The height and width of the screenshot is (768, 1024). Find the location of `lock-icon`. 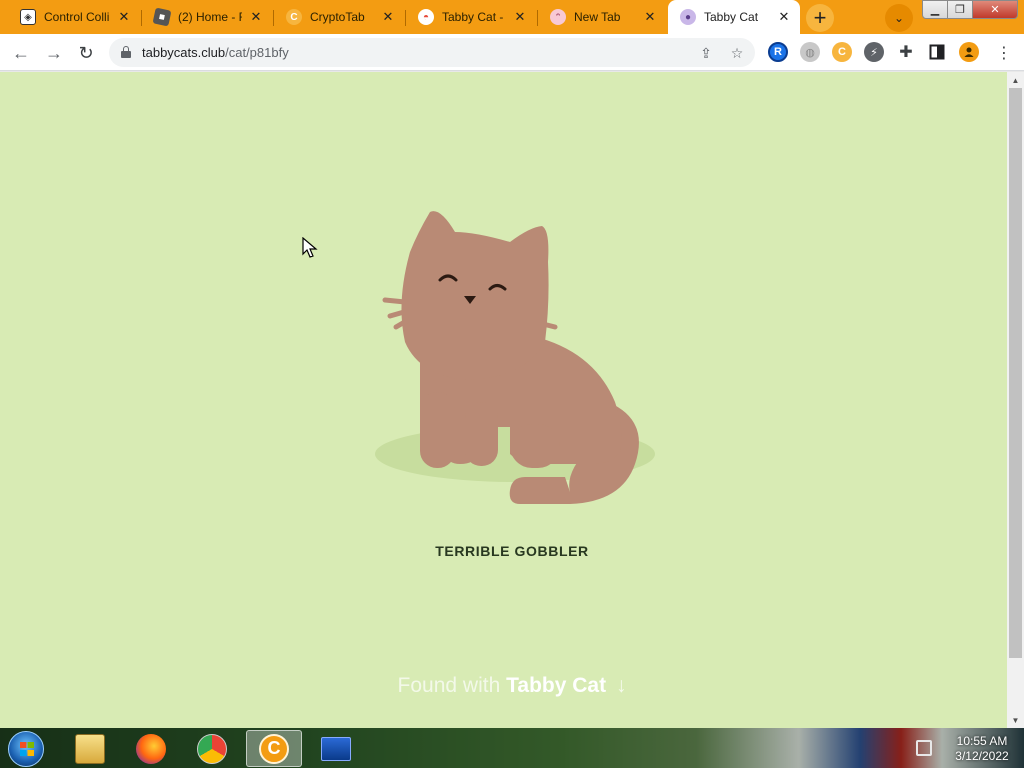

lock-icon is located at coordinates (126, 52).